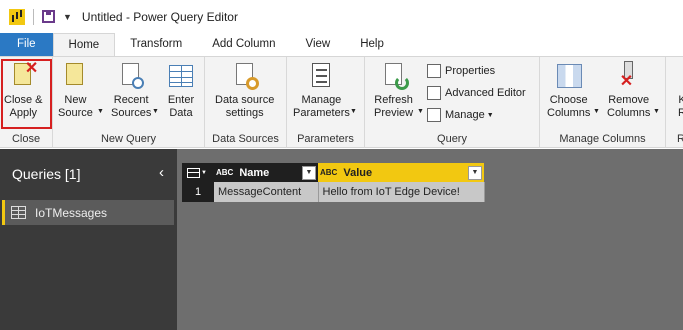  Describe the element at coordinates (266, 192) in the screenshot. I see `table-cell: MessageContent` at that location.